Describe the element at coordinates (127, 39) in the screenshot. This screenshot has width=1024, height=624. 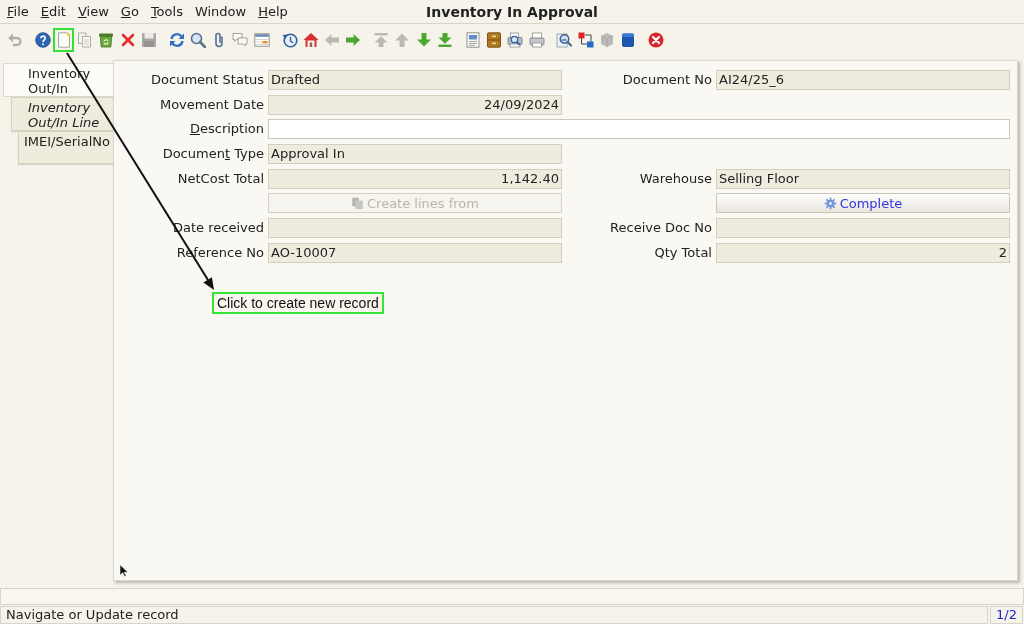
I see `delete-icon` at that location.